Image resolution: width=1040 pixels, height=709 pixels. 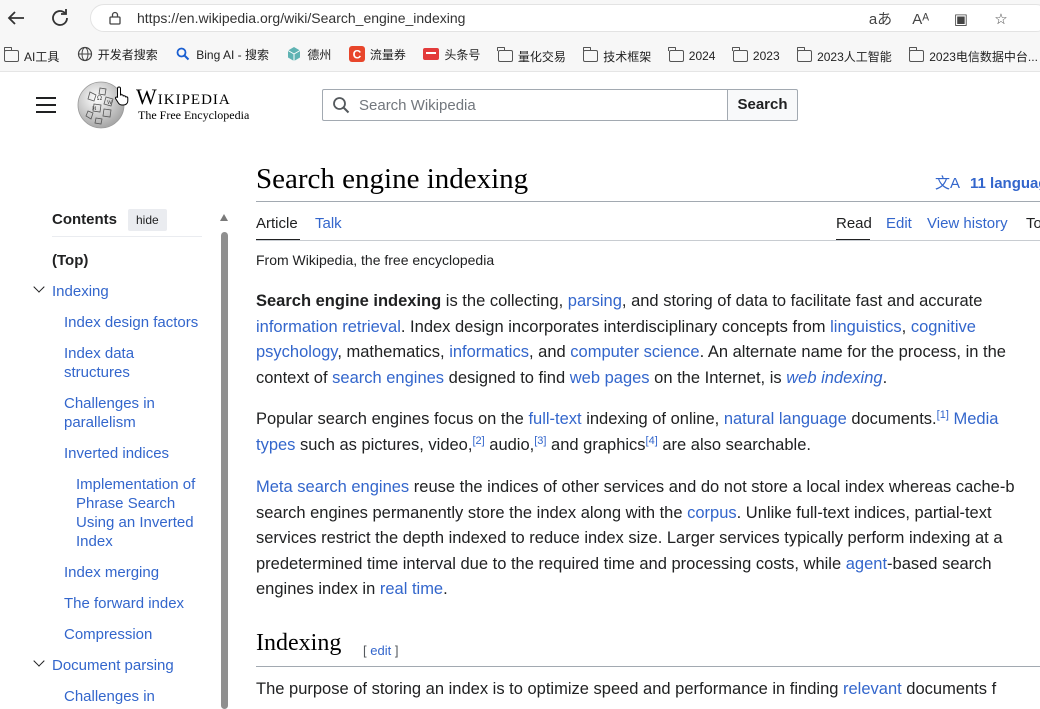 I want to click on bookmark-quant-trading: 量化交易, so click(x=531, y=54).